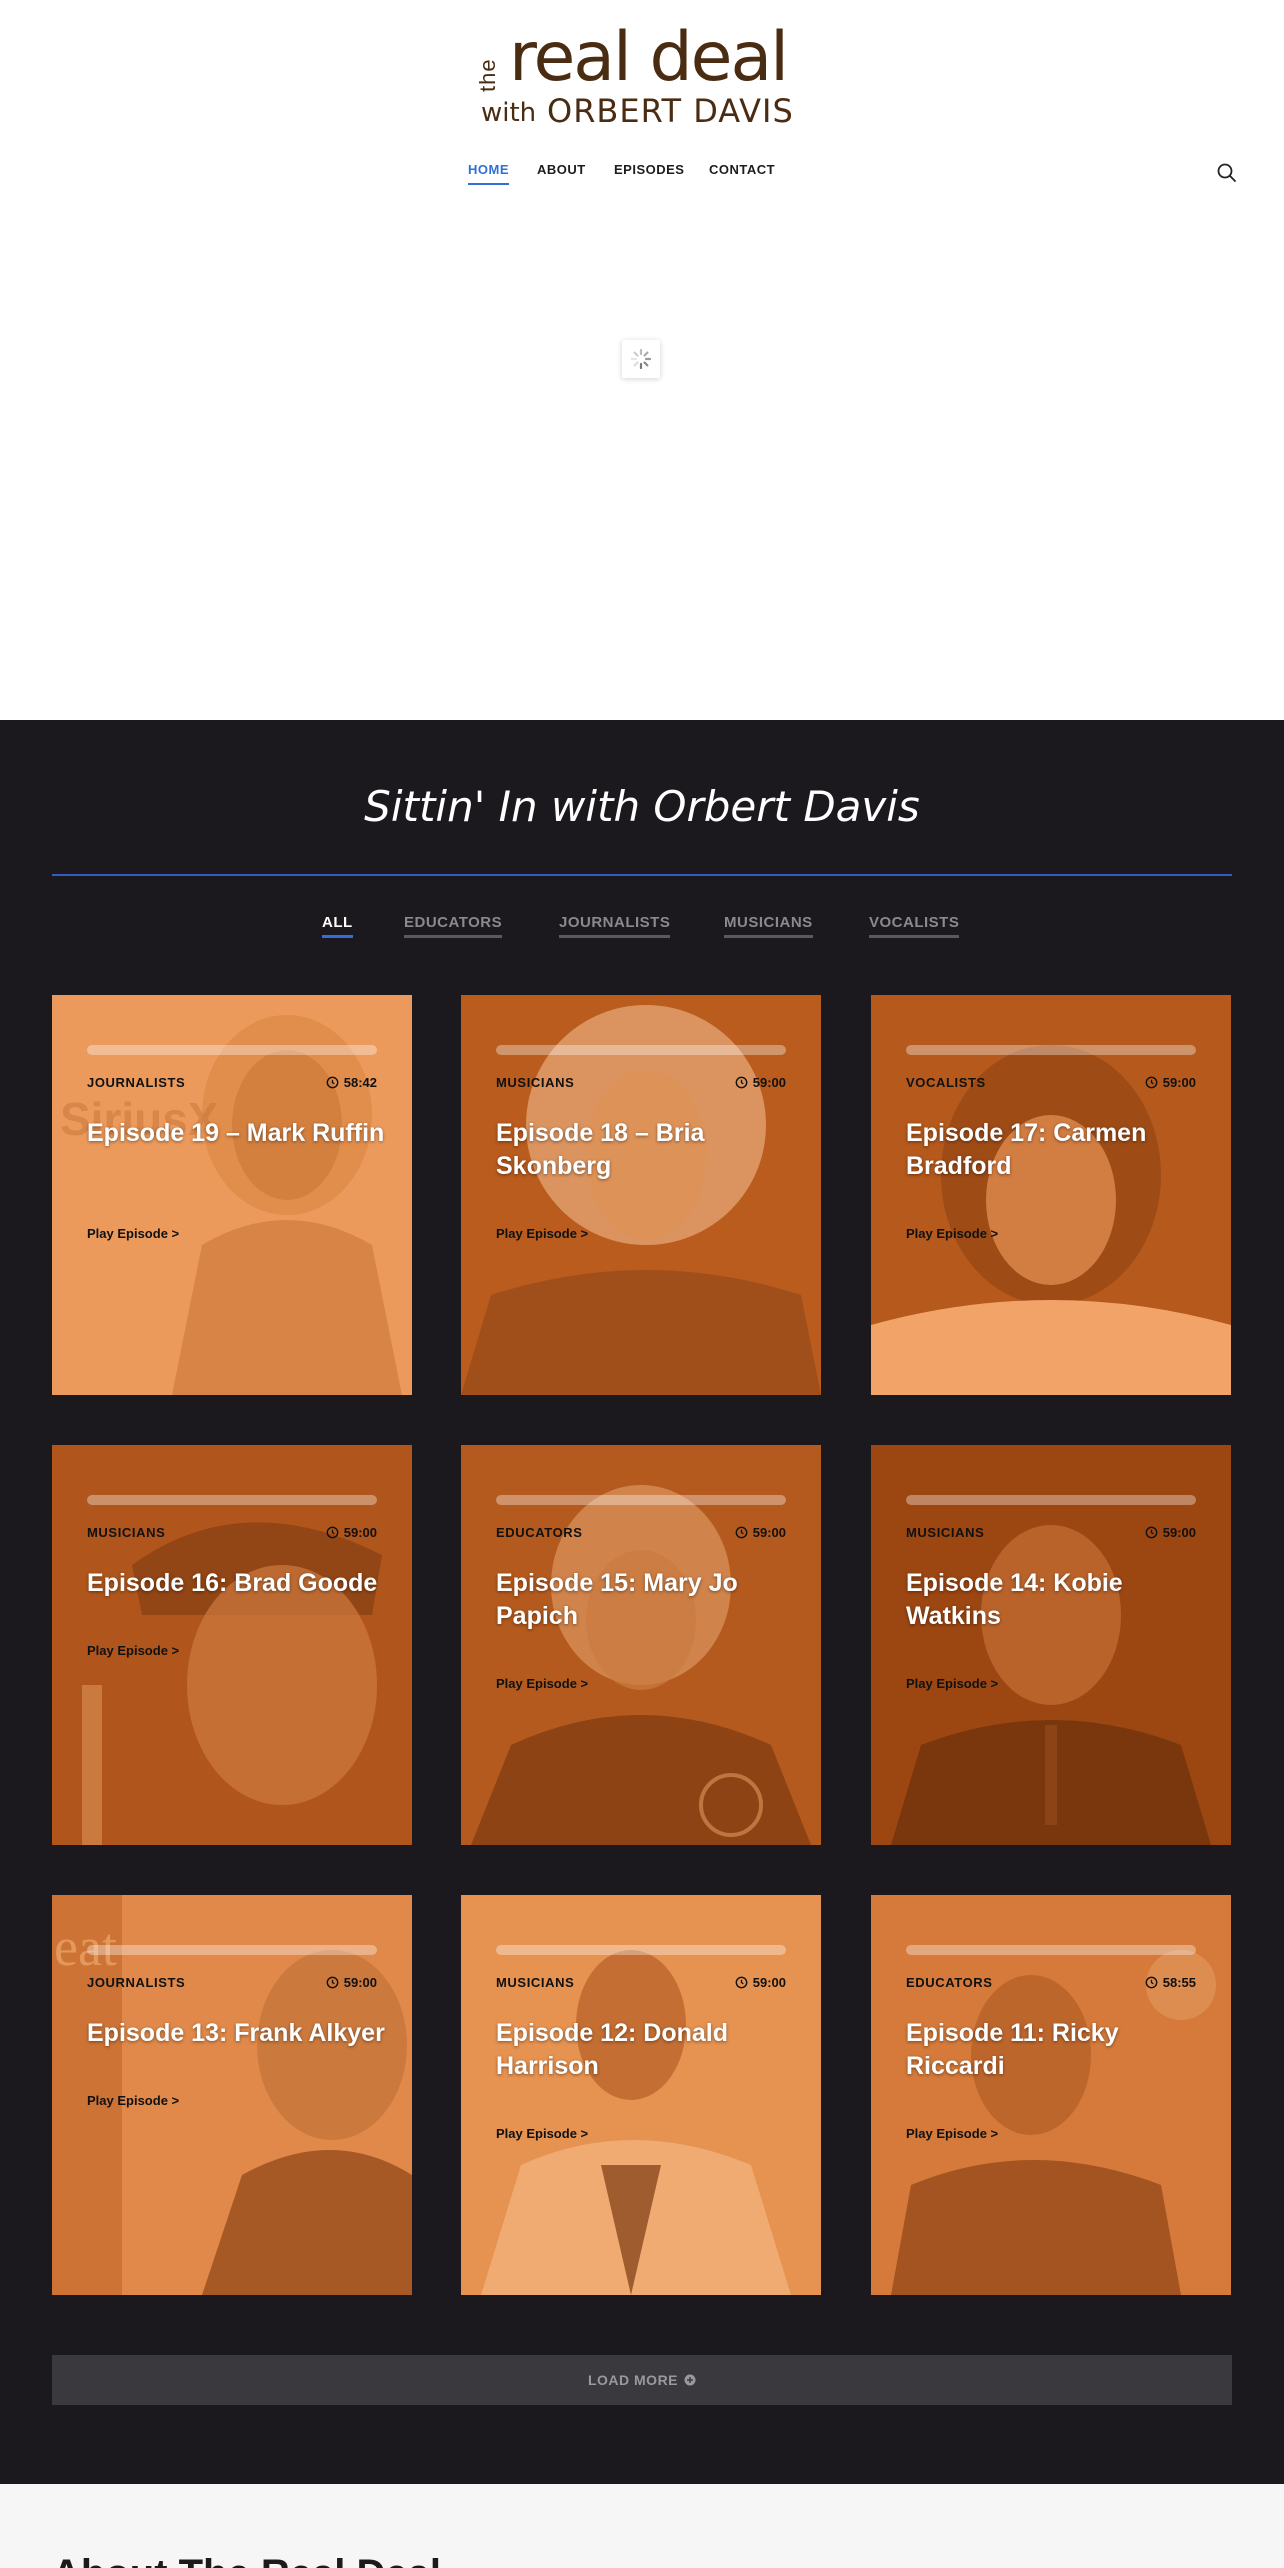  Describe the element at coordinates (360, 1082) in the screenshot. I see `duration-text: 58:42` at that location.